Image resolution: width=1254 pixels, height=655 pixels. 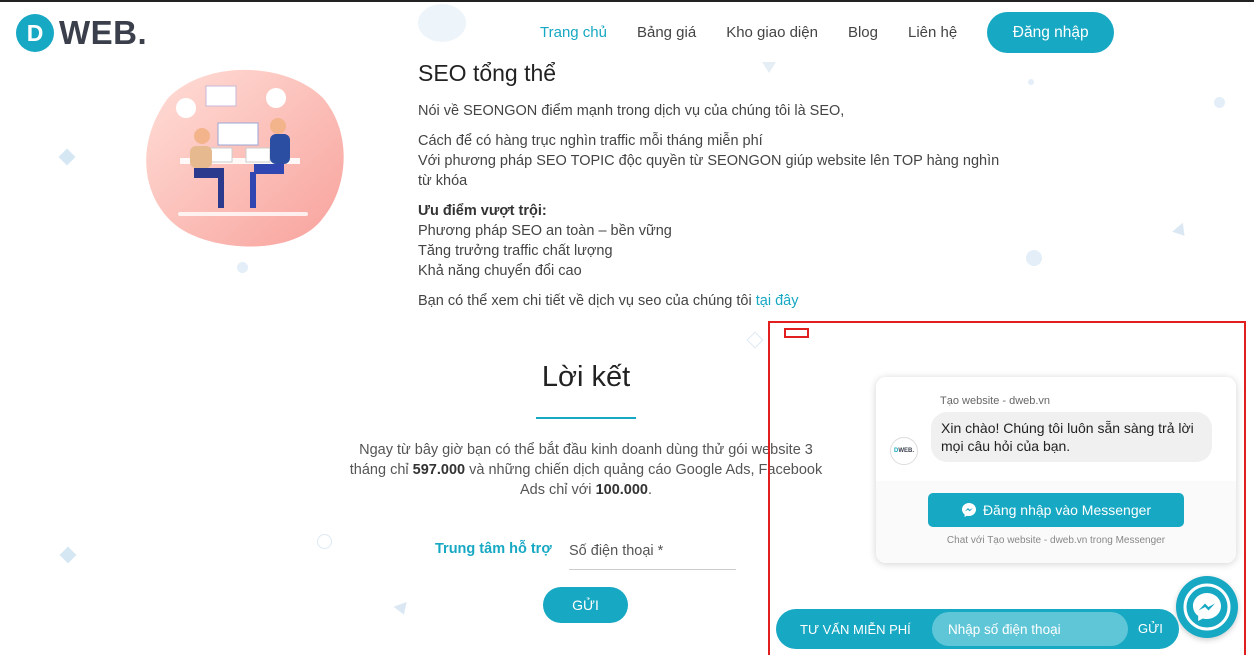 What do you see at coordinates (573, 33) in the screenshot?
I see `nav-home: Trang chủ` at bounding box center [573, 33].